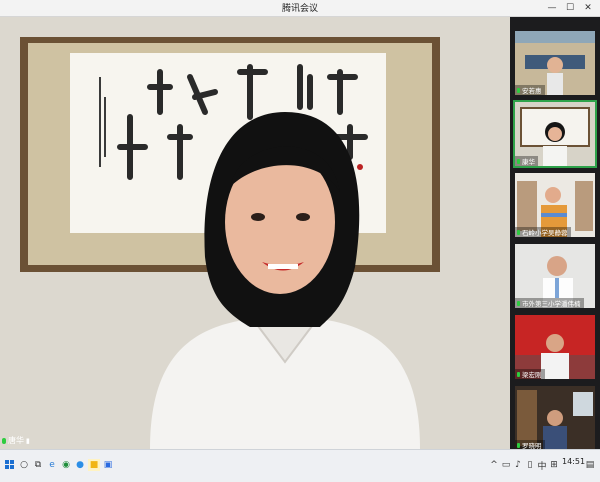  I want to click on window-title-bar: 腾讯会议 — ☐ ✕, so click(300, 8).